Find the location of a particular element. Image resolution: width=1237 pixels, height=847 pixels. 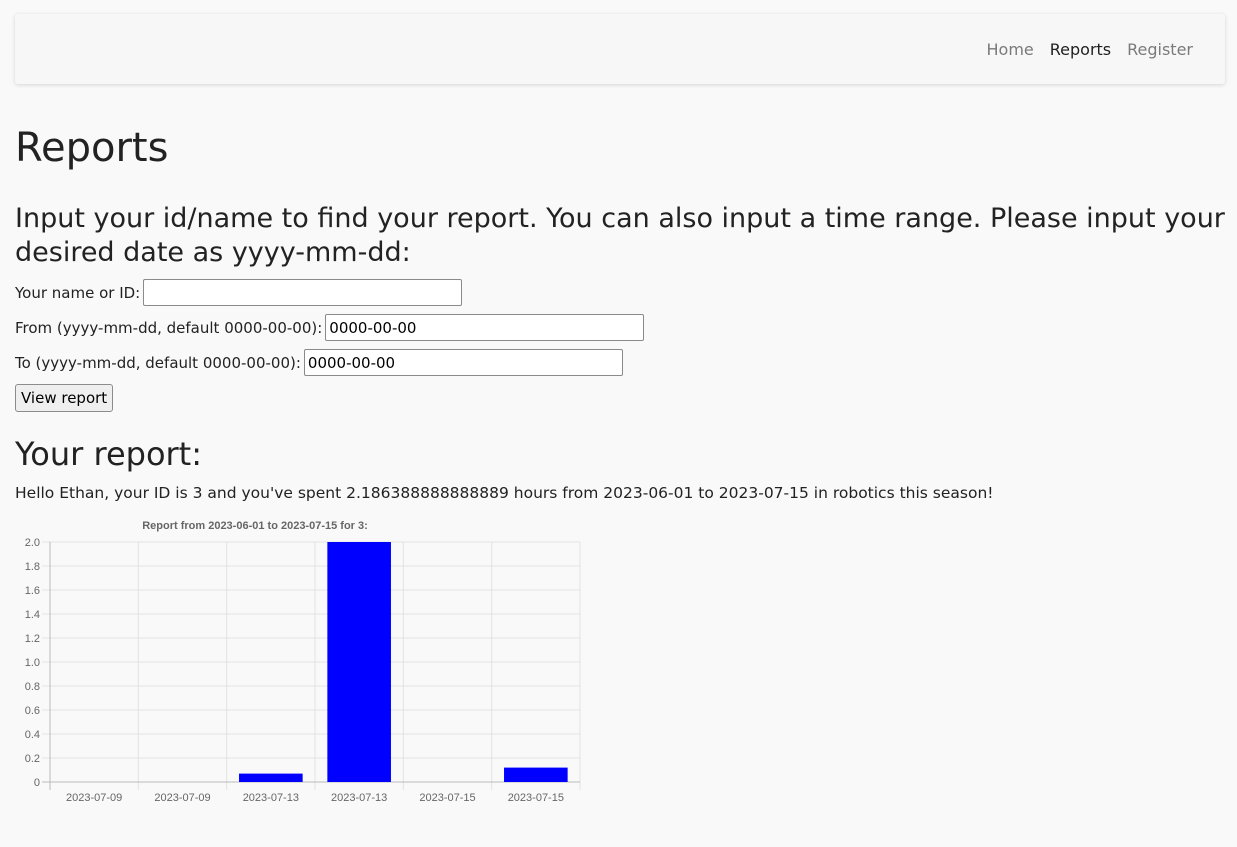

y-tick-label: 0.6 is located at coordinates (32, 711).